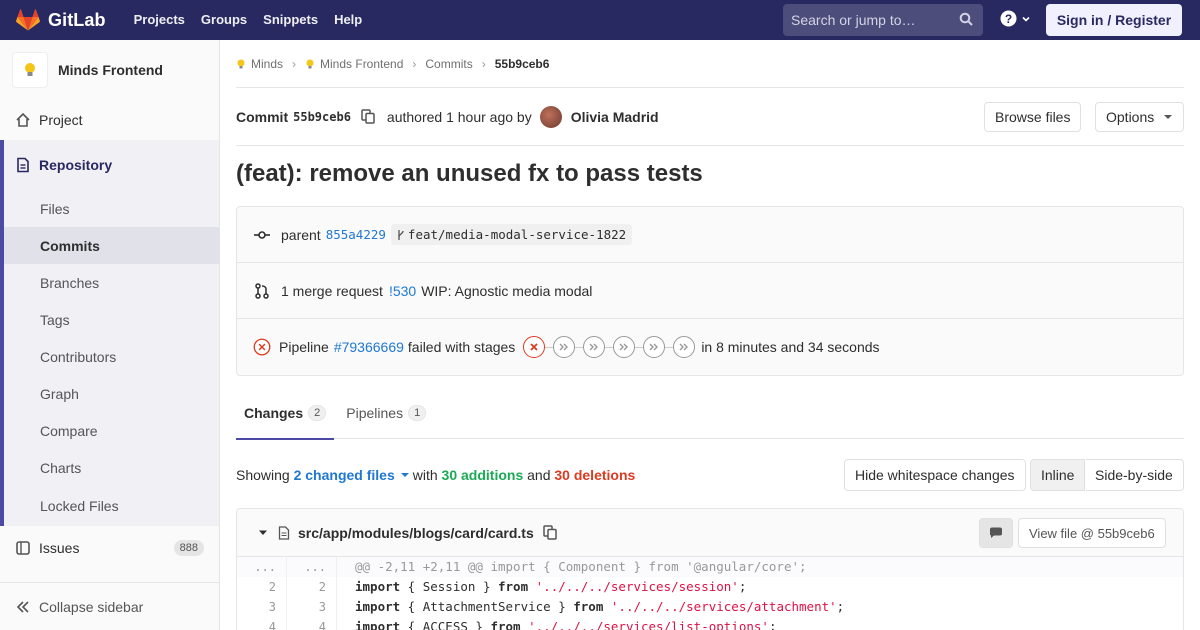 This screenshot has height=630, width=1200. What do you see at coordinates (285, 413) in the screenshot?
I see `tab-changes: Changes 2` at bounding box center [285, 413].